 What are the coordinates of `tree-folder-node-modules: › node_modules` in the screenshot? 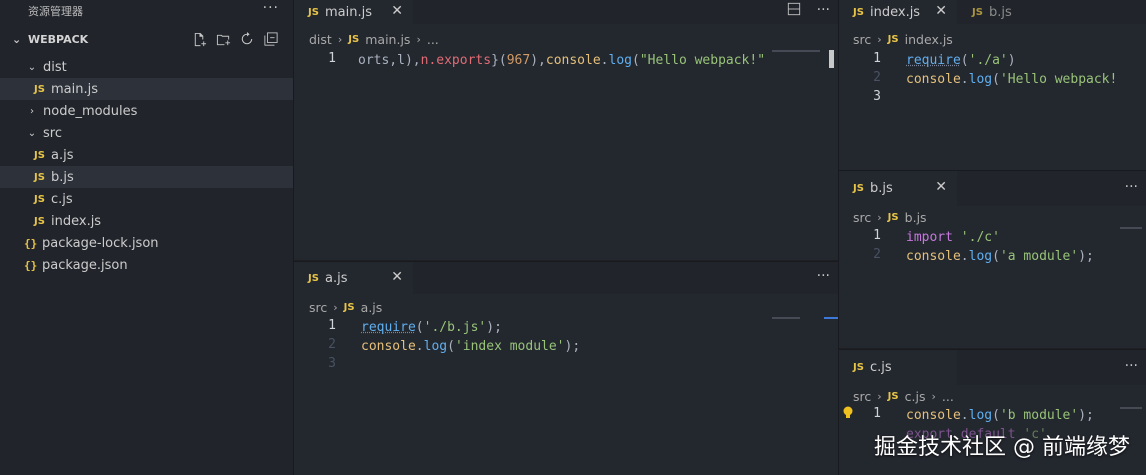 It's located at (146, 111).